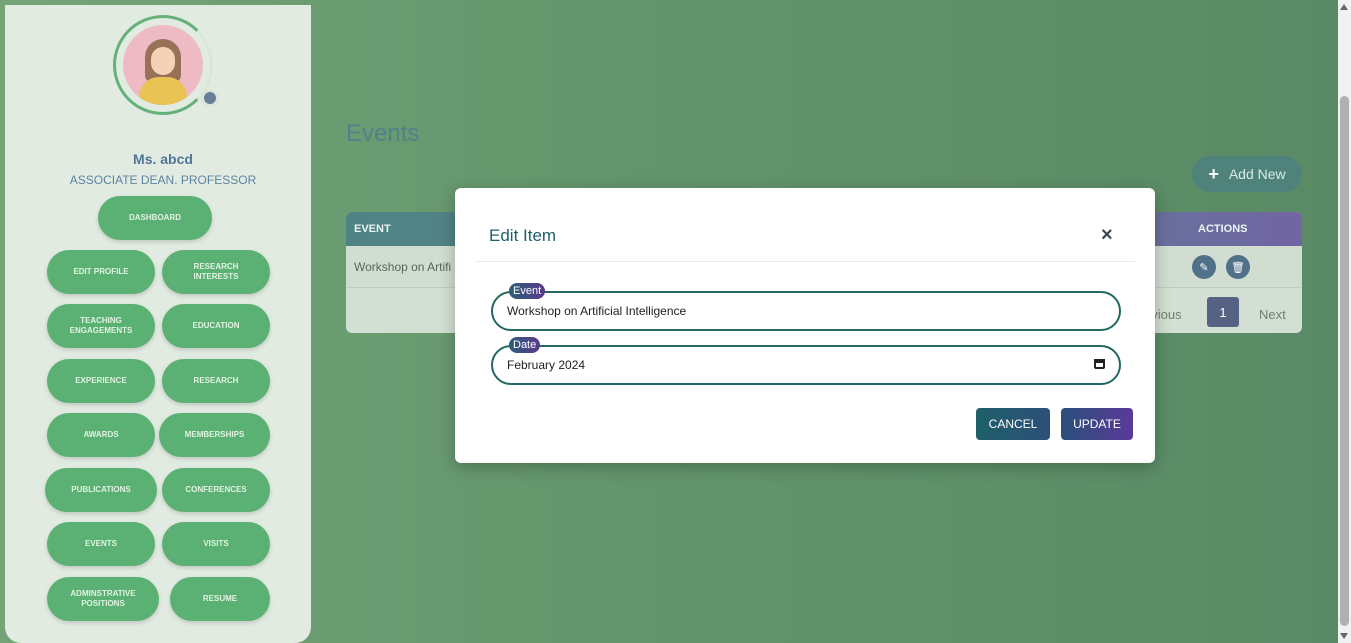  What do you see at coordinates (527, 291) in the screenshot?
I see `event-label: Event` at bounding box center [527, 291].